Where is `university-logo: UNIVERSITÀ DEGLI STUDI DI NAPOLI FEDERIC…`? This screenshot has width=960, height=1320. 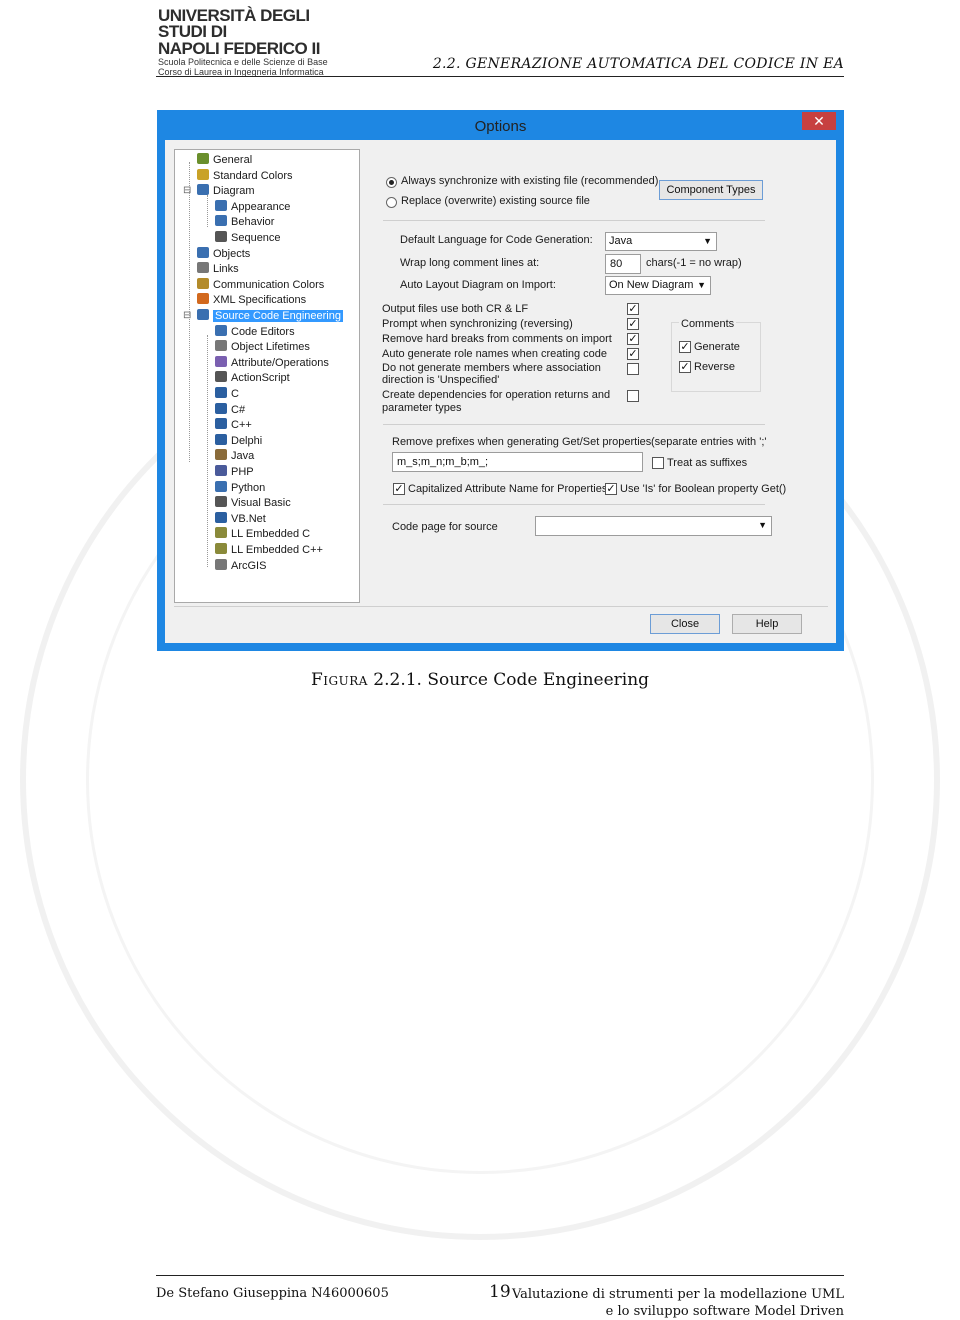 university-logo: UNIVERSITÀ DEGLI STUDI DI NAPOLI FEDERIC… is located at coordinates (253, 42).